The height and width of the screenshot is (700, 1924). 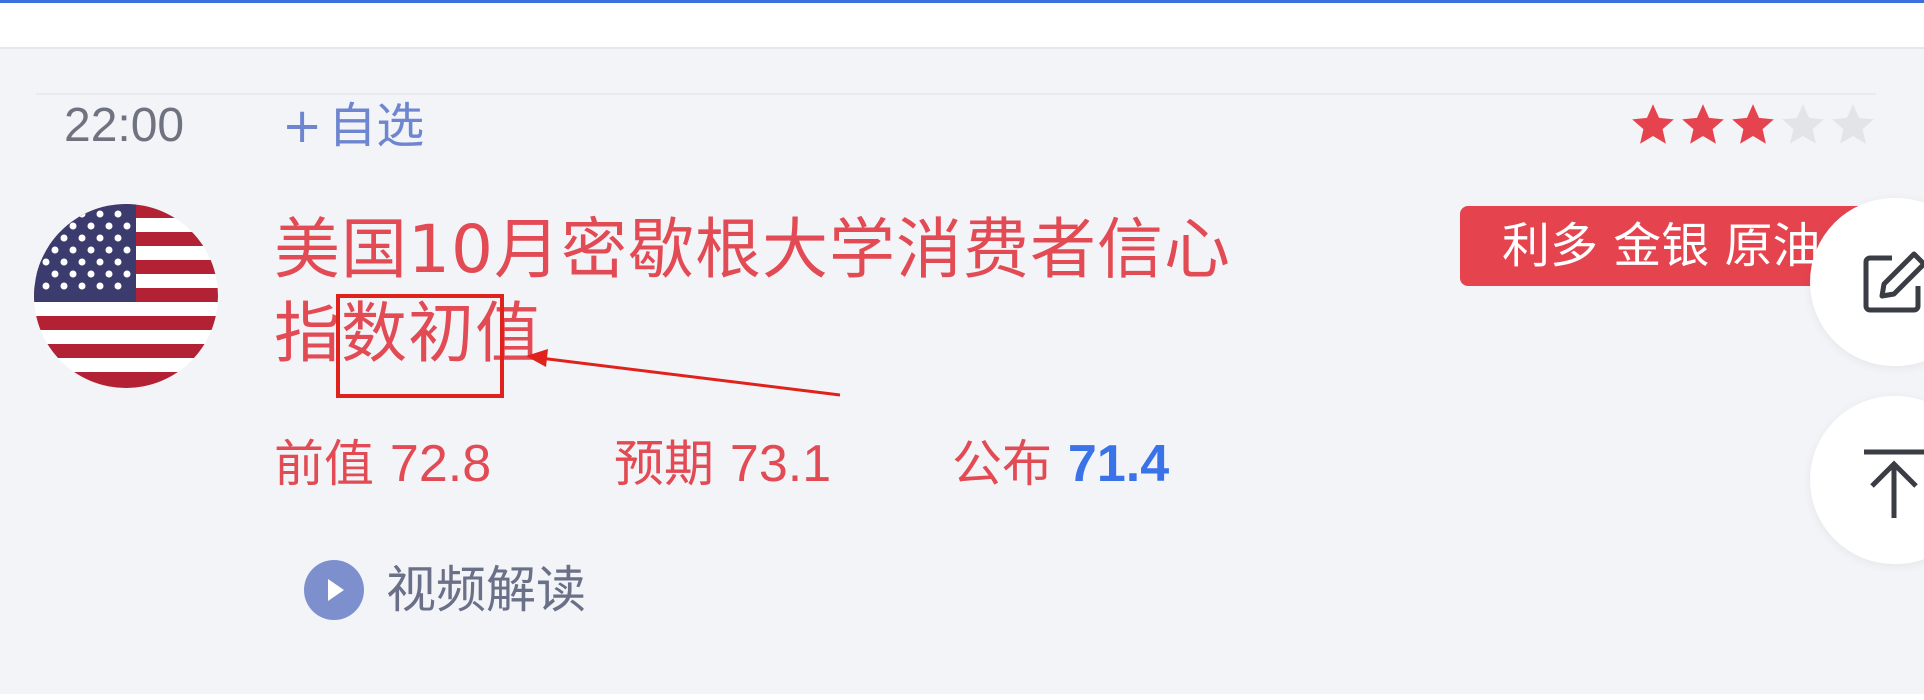 I want to click on forecast-number: 73.1, so click(x=780, y=464).